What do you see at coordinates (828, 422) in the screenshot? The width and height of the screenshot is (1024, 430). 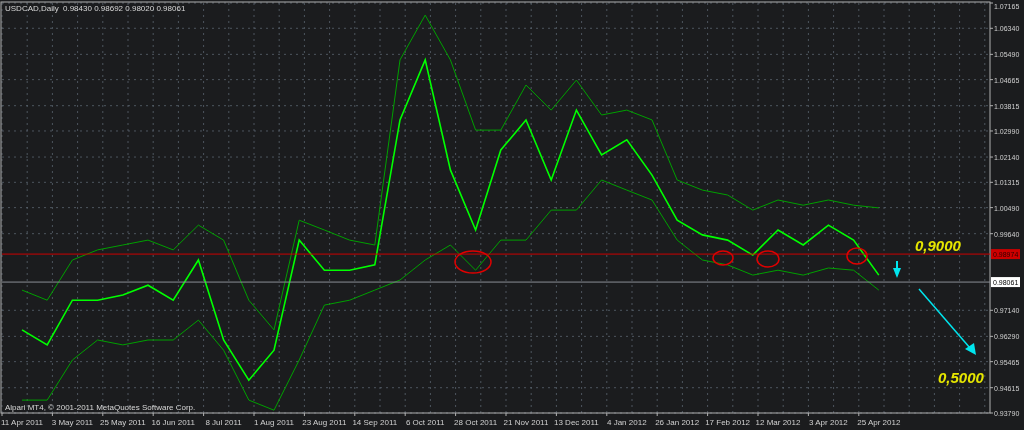 I see `date-axis-label: 3 Apr 2012` at bounding box center [828, 422].